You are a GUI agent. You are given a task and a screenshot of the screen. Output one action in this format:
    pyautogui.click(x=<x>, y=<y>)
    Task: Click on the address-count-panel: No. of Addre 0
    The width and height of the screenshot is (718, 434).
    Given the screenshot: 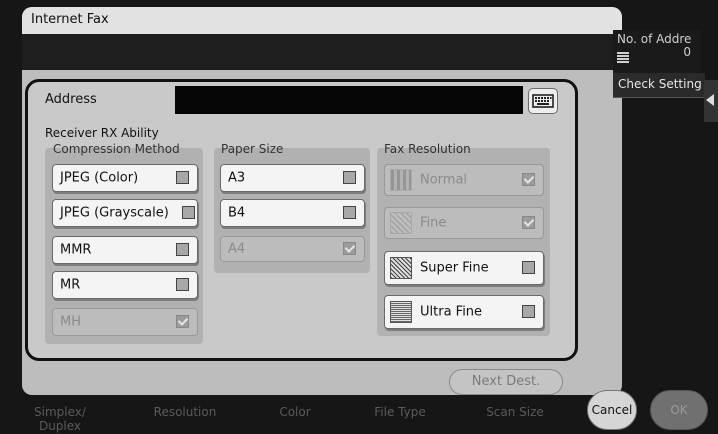 What is the action you would take?
    pyautogui.click(x=657, y=51)
    